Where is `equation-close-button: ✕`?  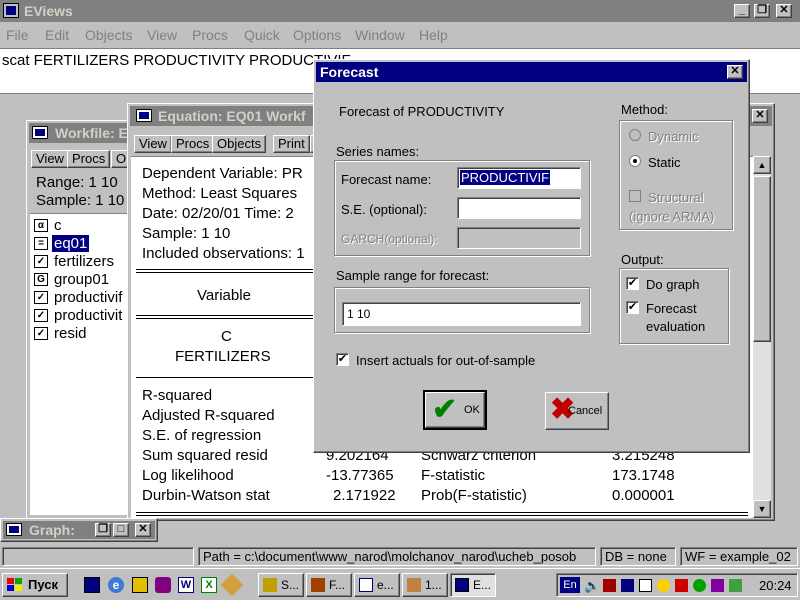 equation-close-button: ✕ is located at coordinates (760, 116).